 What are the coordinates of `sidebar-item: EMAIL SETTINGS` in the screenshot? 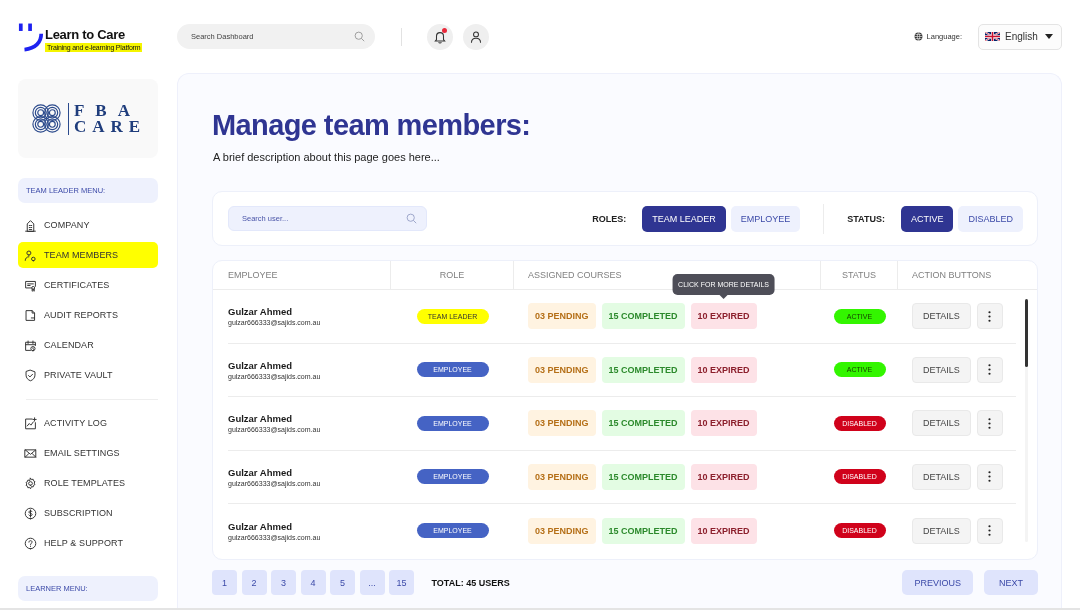 It's located at (88, 453).